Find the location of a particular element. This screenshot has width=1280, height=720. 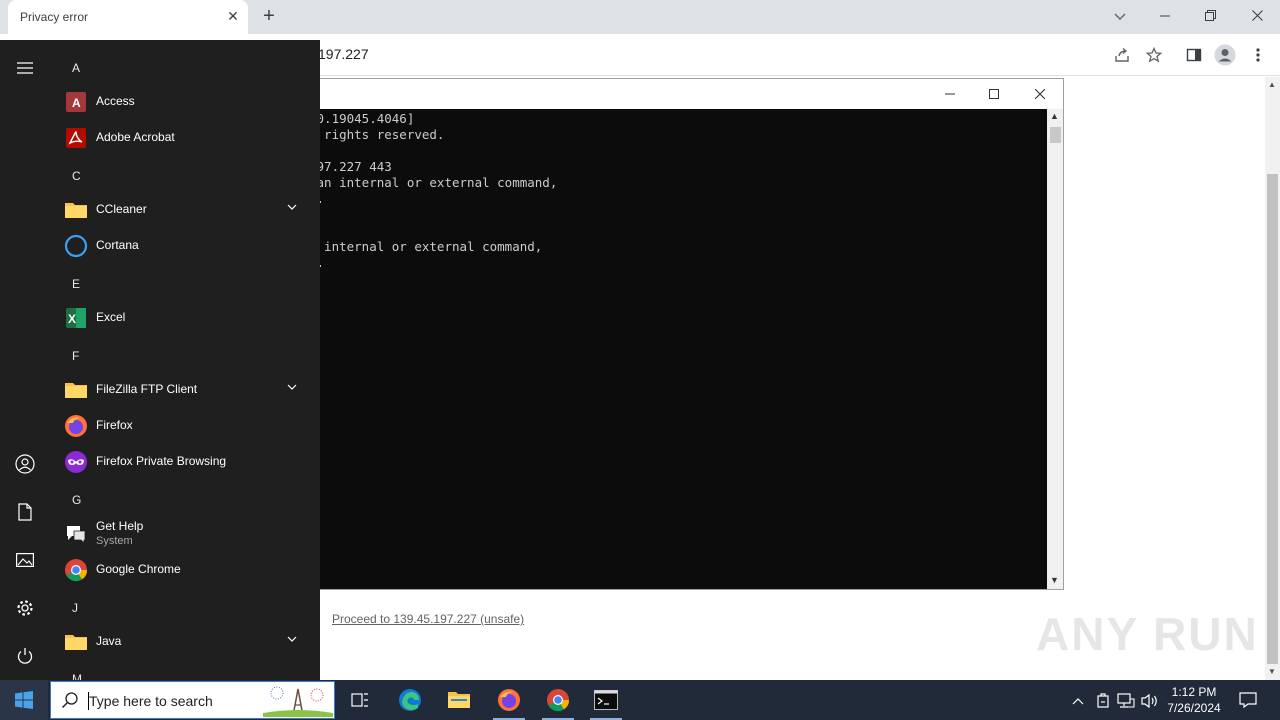

task-view-button is located at coordinates (360, 700).